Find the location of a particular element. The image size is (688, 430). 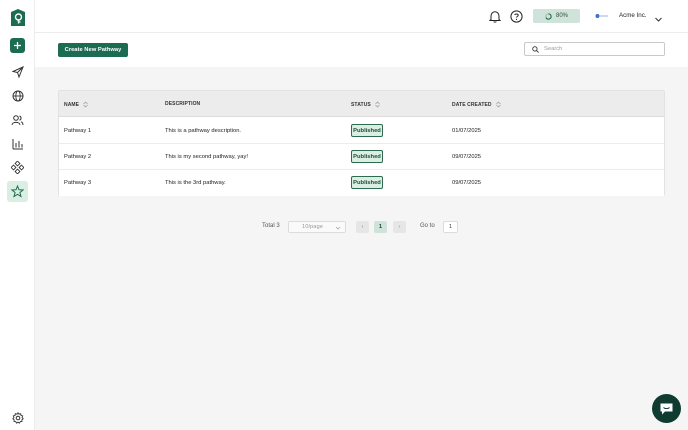

help-button is located at coordinates (516, 16).